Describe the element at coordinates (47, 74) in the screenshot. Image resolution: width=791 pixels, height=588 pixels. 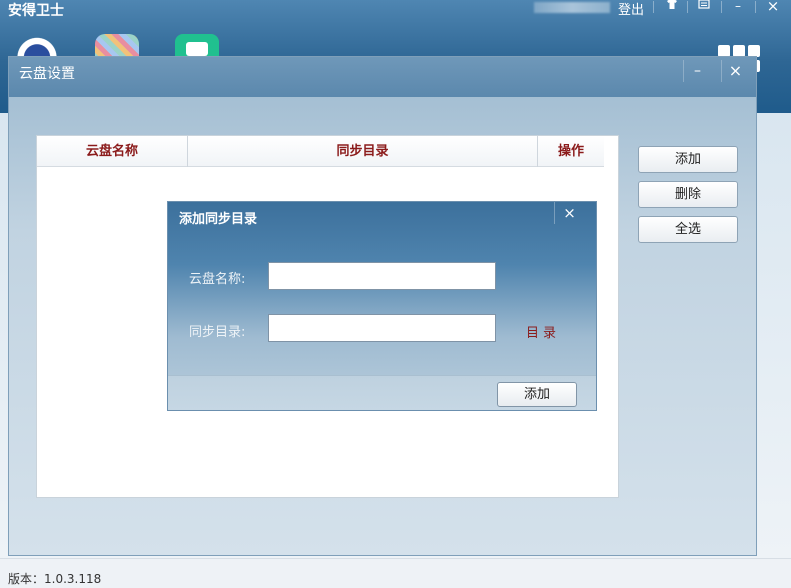
I see `dialog-title: 云盘设置` at that location.